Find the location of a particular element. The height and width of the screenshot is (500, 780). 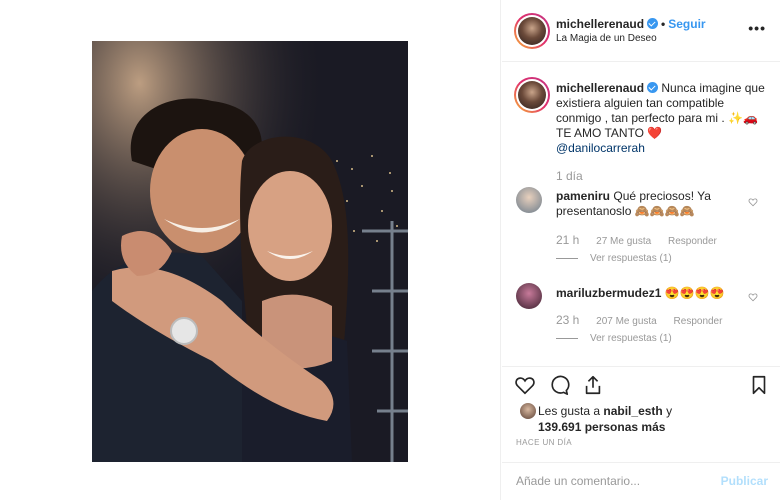

comment-text: mariluzbermudez1 😍😍😍😍 is located at coordinates (648, 293).